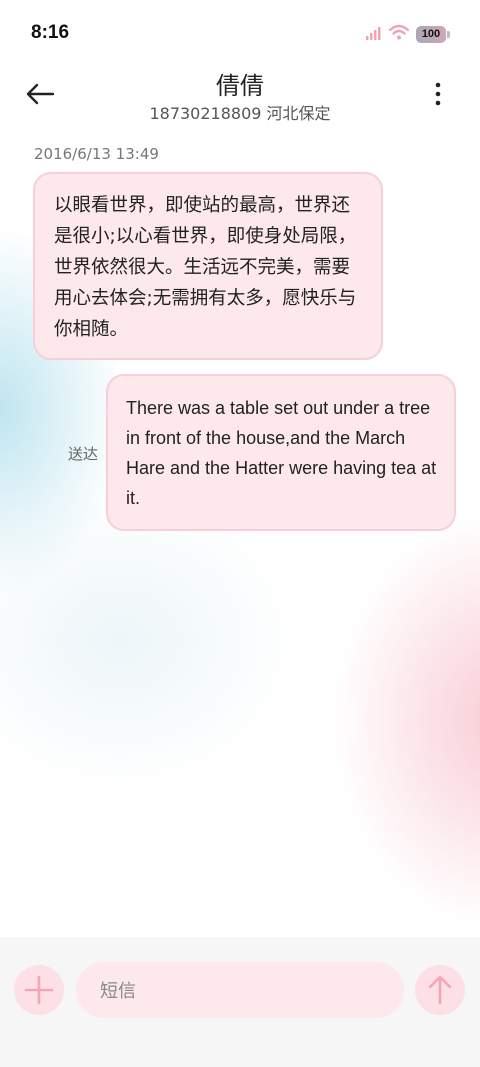  What do you see at coordinates (240, 113) in the screenshot?
I see `contact-detail: 18730218809 河北保定` at bounding box center [240, 113].